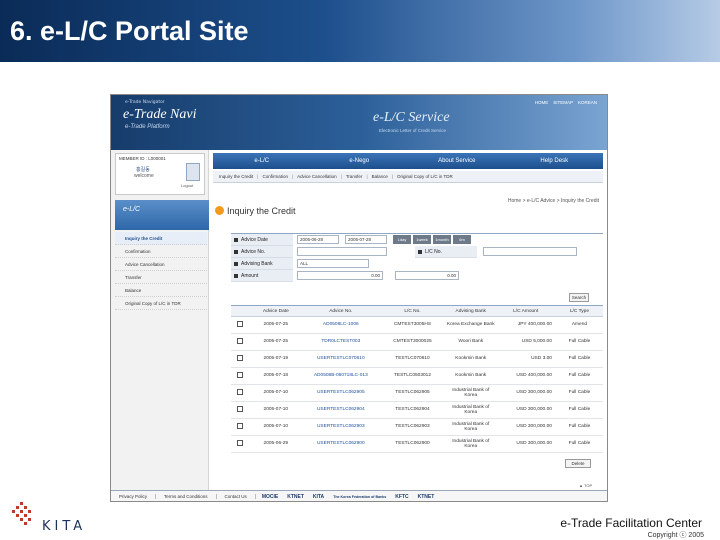  Describe the element at coordinates (462, 239) in the screenshot. I see `period-6m-button: 6m` at that location.